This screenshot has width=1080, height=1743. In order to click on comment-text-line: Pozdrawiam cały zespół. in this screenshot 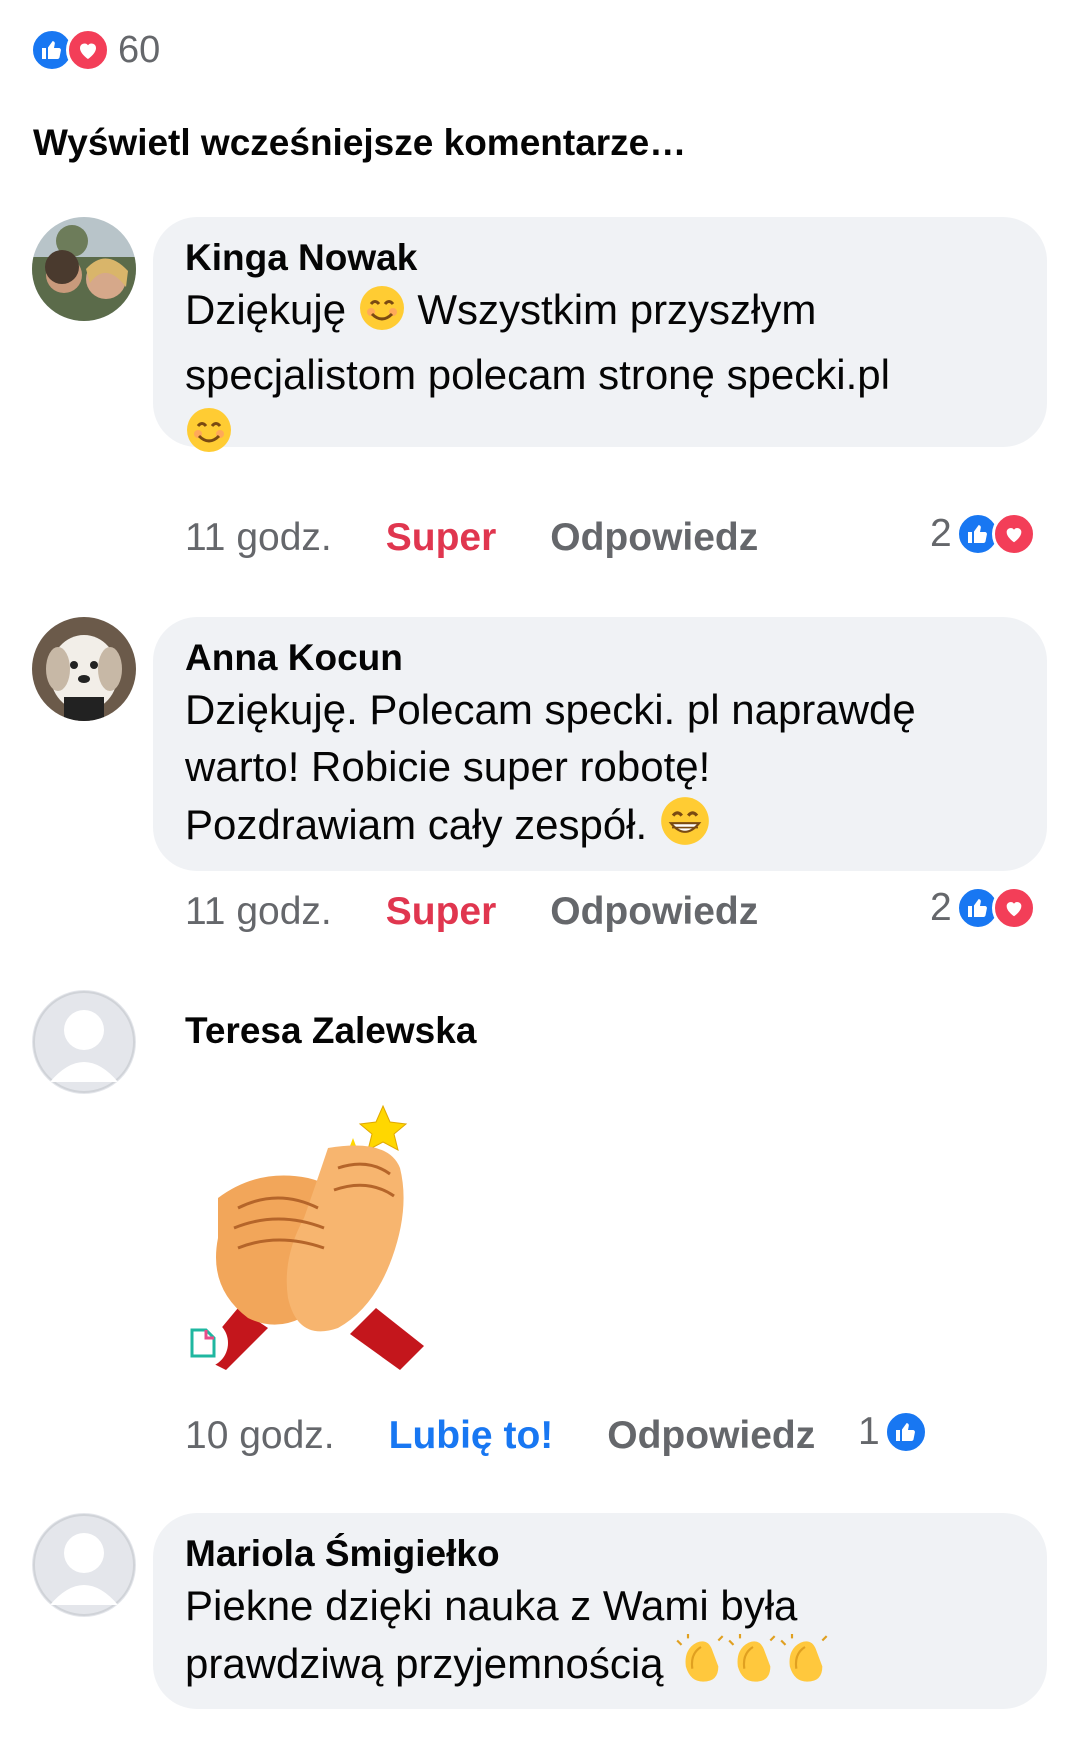, I will do `click(416, 824)`.